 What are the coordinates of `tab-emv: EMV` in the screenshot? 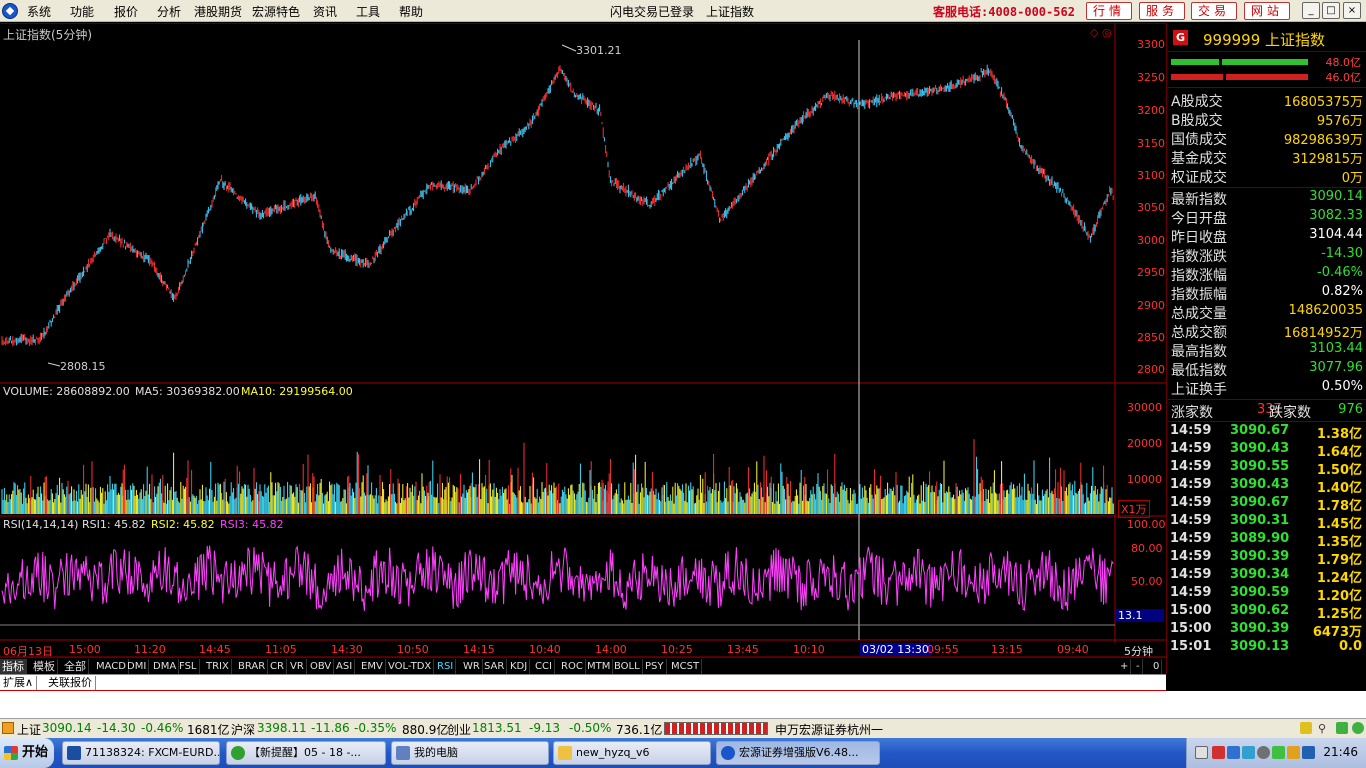 It's located at (372, 666).